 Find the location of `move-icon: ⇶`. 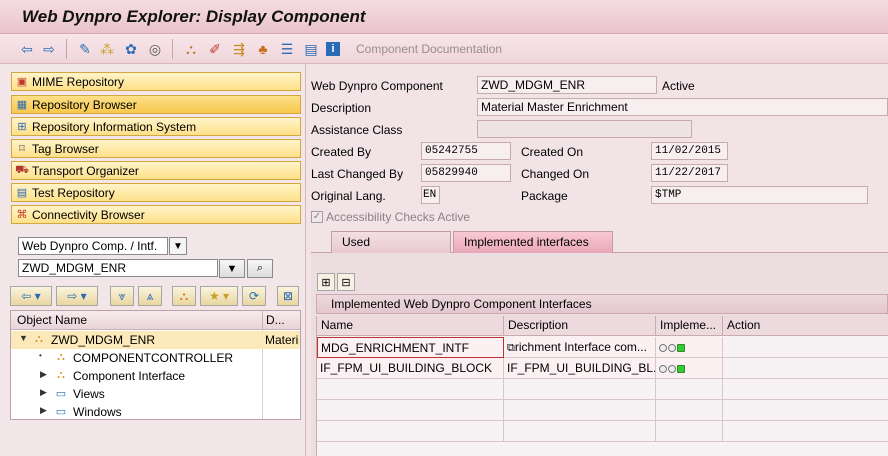

move-icon: ⇶ is located at coordinates (239, 49).